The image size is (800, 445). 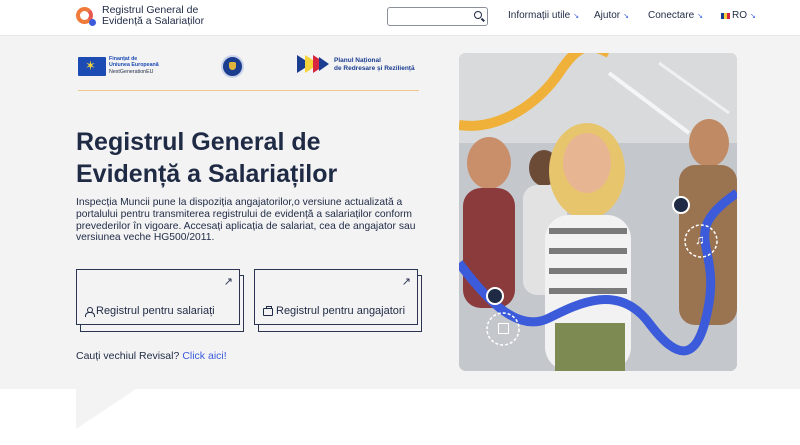 What do you see at coordinates (268, 311) in the screenshot?
I see `briefcase-icon` at bounding box center [268, 311].